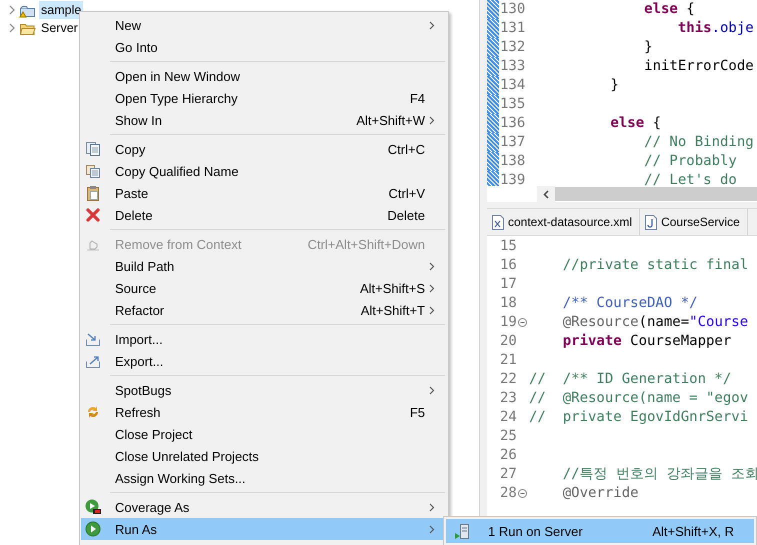  I want to click on code-line: this.obje, so click(715, 28).